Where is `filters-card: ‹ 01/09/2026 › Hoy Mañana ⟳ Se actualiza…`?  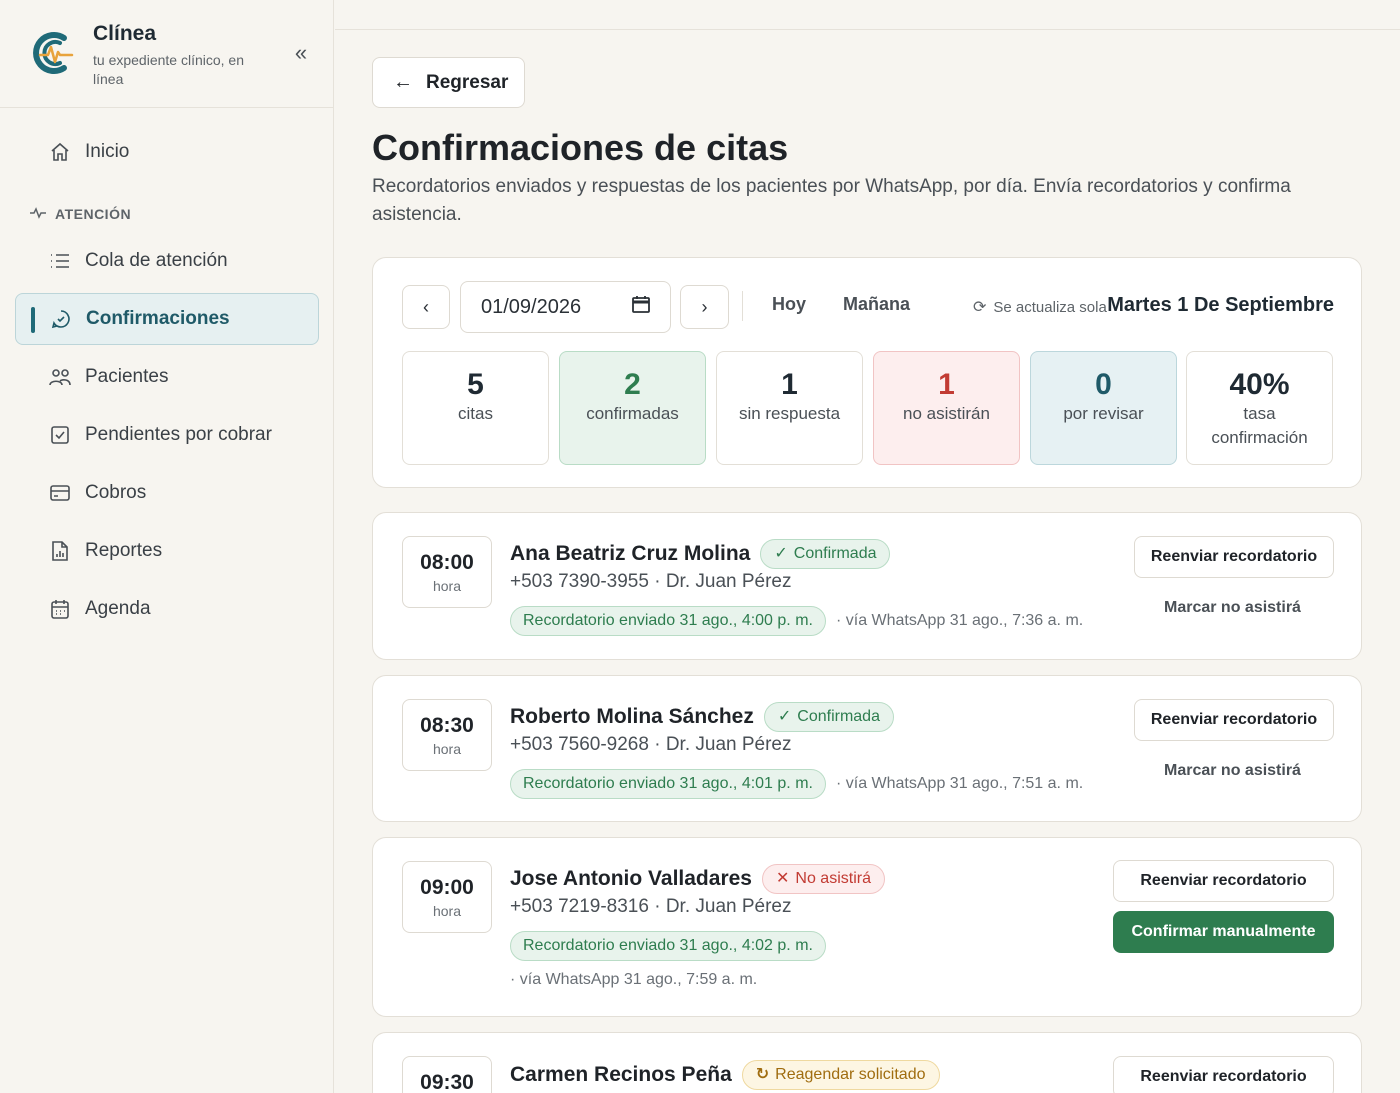 filters-card: ‹ 01/09/2026 › Hoy Mañana ⟳ Se actualiza… is located at coordinates (867, 372).